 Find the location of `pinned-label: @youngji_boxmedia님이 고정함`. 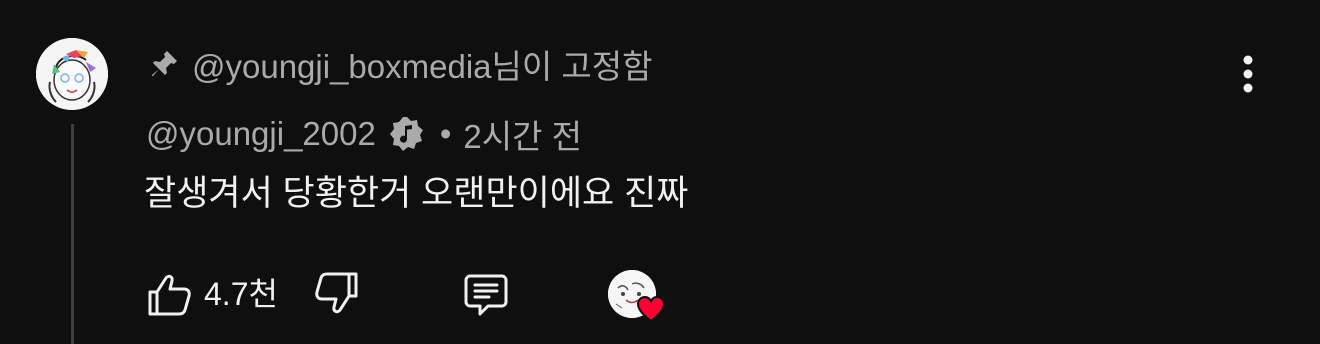

pinned-label: @youngji_boxmedia님이 고정함 is located at coordinates (422, 66).